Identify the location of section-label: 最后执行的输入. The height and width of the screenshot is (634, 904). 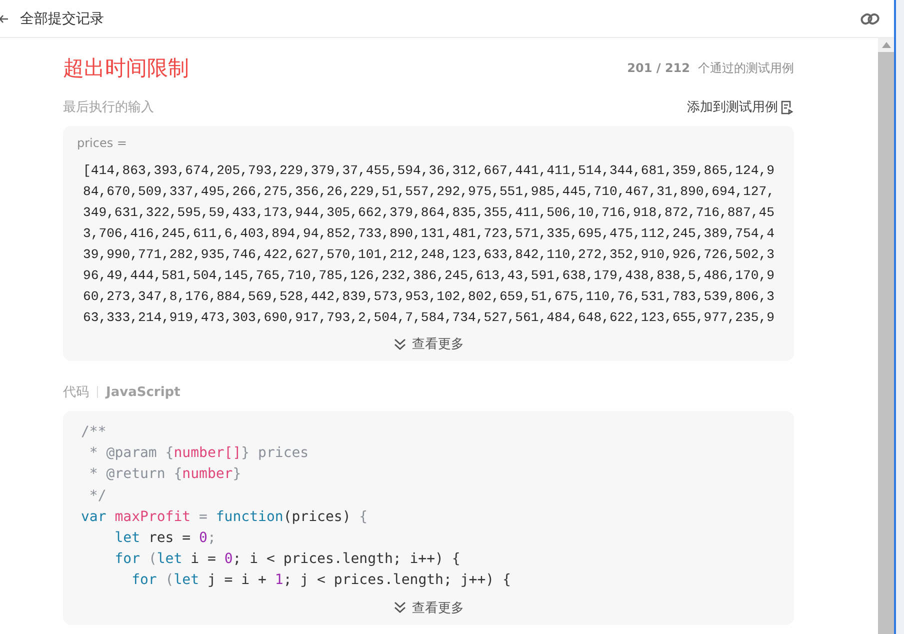
(108, 107).